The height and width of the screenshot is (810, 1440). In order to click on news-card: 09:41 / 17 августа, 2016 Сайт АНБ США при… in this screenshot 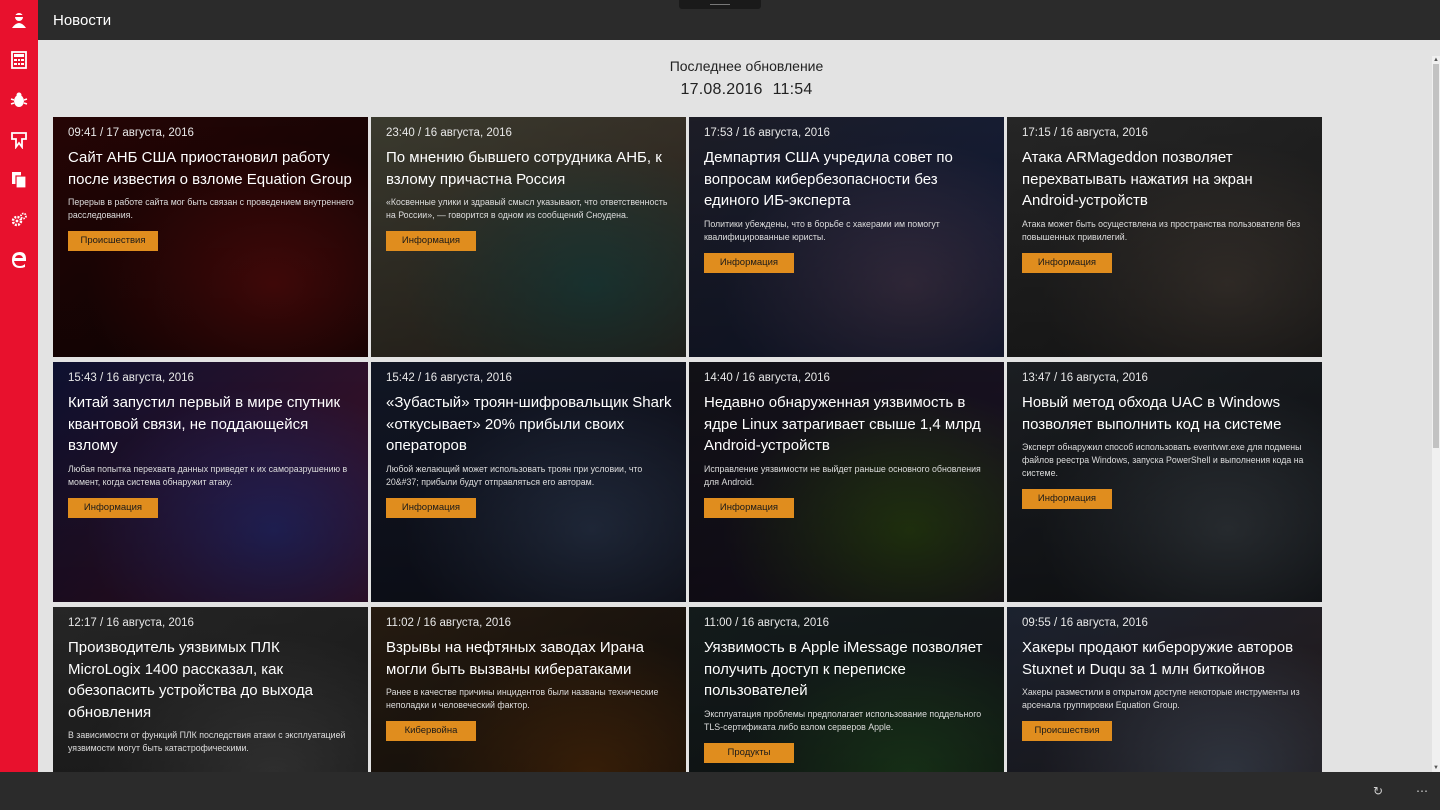, I will do `click(210, 237)`.